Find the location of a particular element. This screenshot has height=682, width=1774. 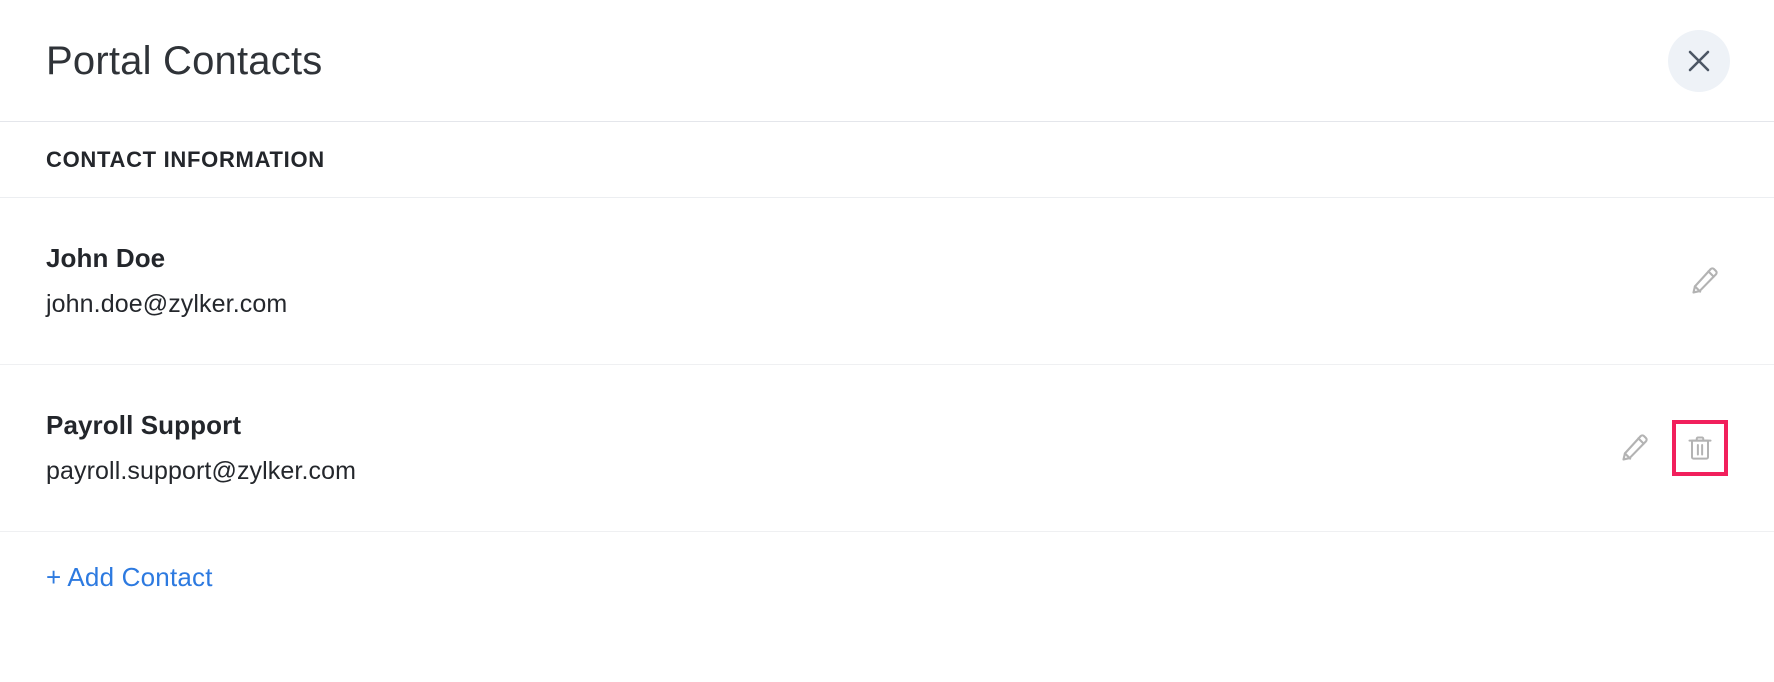

trash-icon is located at coordinates (1700, 448).